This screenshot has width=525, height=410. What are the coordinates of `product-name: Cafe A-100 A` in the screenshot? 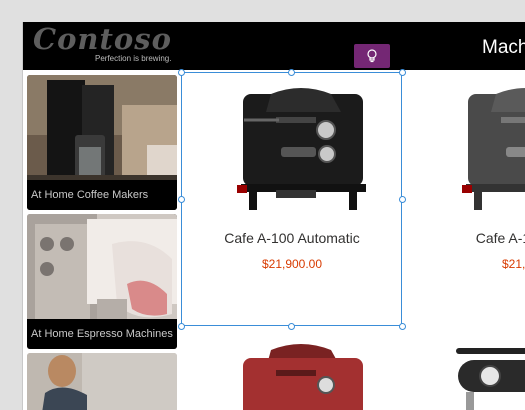 It's located at (500, 238).